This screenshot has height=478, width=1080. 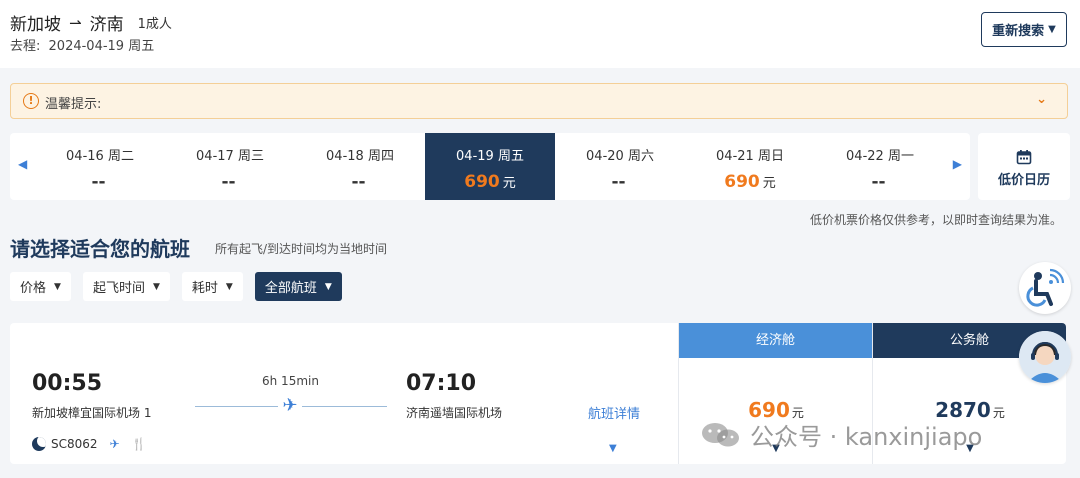 I want to click on date-option-selected: 04-19 周五 690 元, so click(x=490, y=166).